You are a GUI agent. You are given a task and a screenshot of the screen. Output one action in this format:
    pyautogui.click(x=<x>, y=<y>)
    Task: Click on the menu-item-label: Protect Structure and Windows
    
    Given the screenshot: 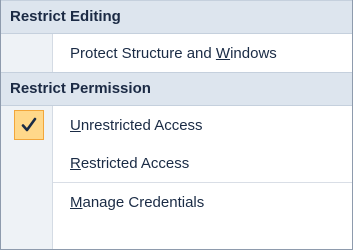 What is the action you would take?
    pyautogui.click(x=173, y=53)
    